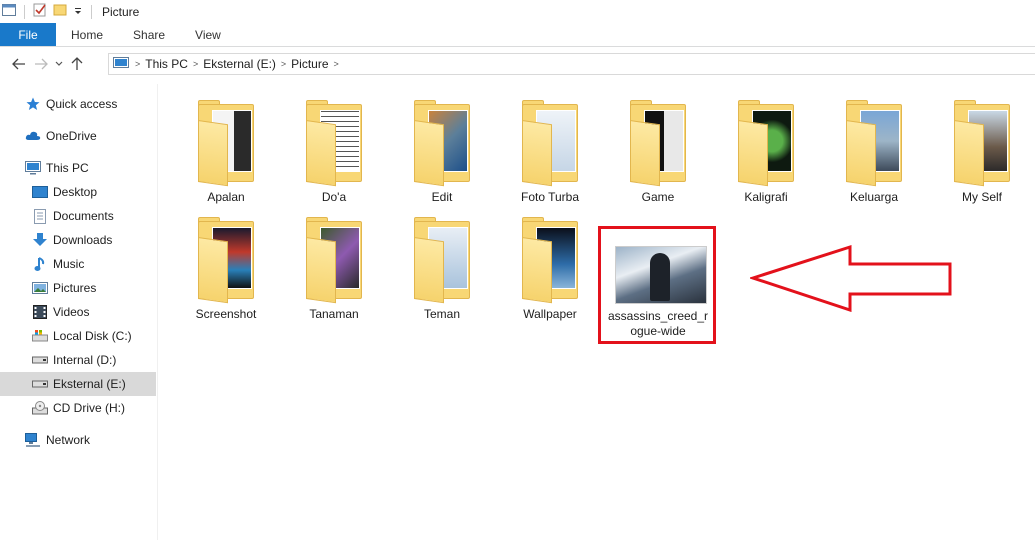 This screenshot has width=1035, height=540. Describe the element at coordinates (442, 197) in the screenshot. I see `folder-label: Edit` at that location.